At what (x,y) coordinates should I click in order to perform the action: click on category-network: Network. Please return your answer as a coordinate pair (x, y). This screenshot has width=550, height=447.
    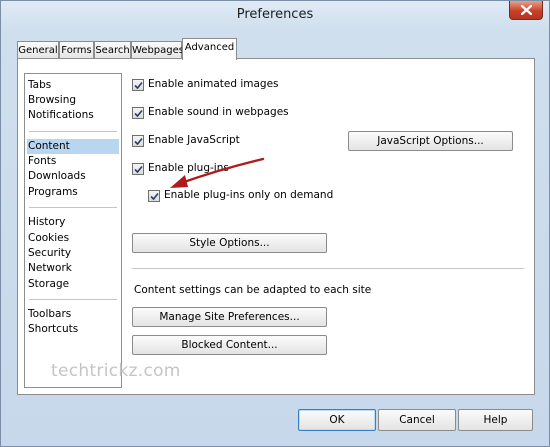
    Looking at the image, I should click on (73, 268).